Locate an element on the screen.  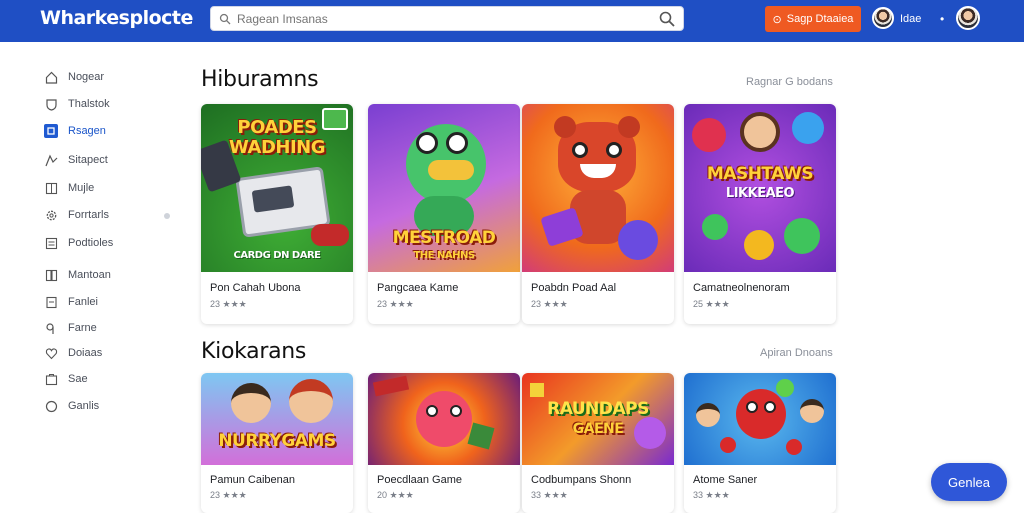
home-icon is located at coordinates (51, 77).